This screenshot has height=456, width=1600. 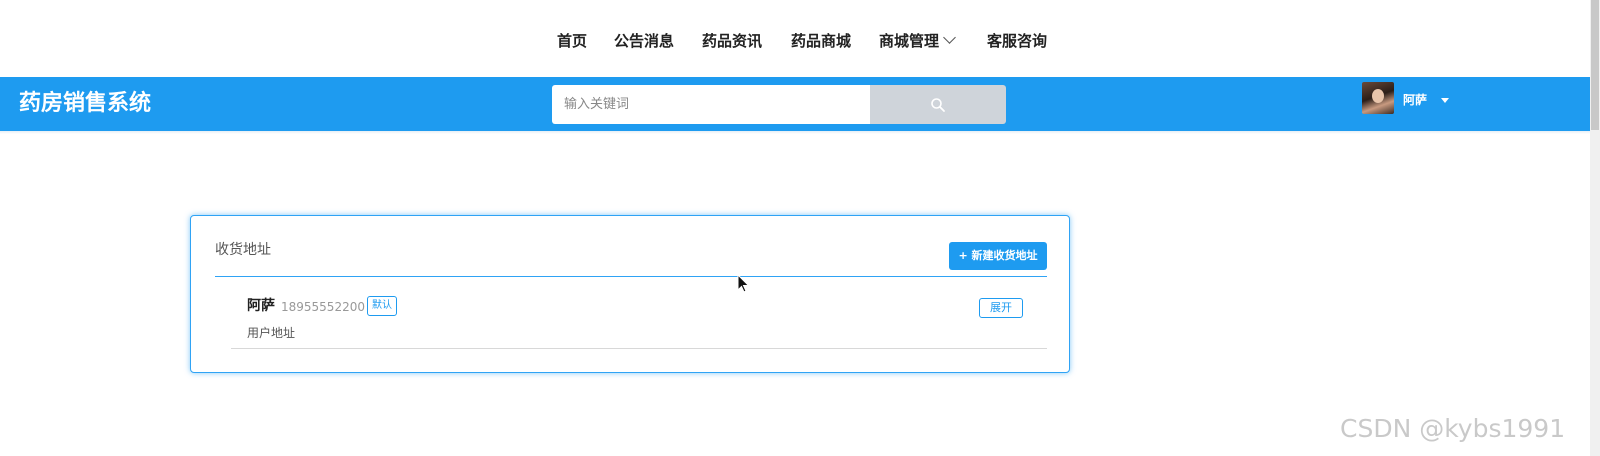 I want to click on avatar, so click(x=1378, y=98).